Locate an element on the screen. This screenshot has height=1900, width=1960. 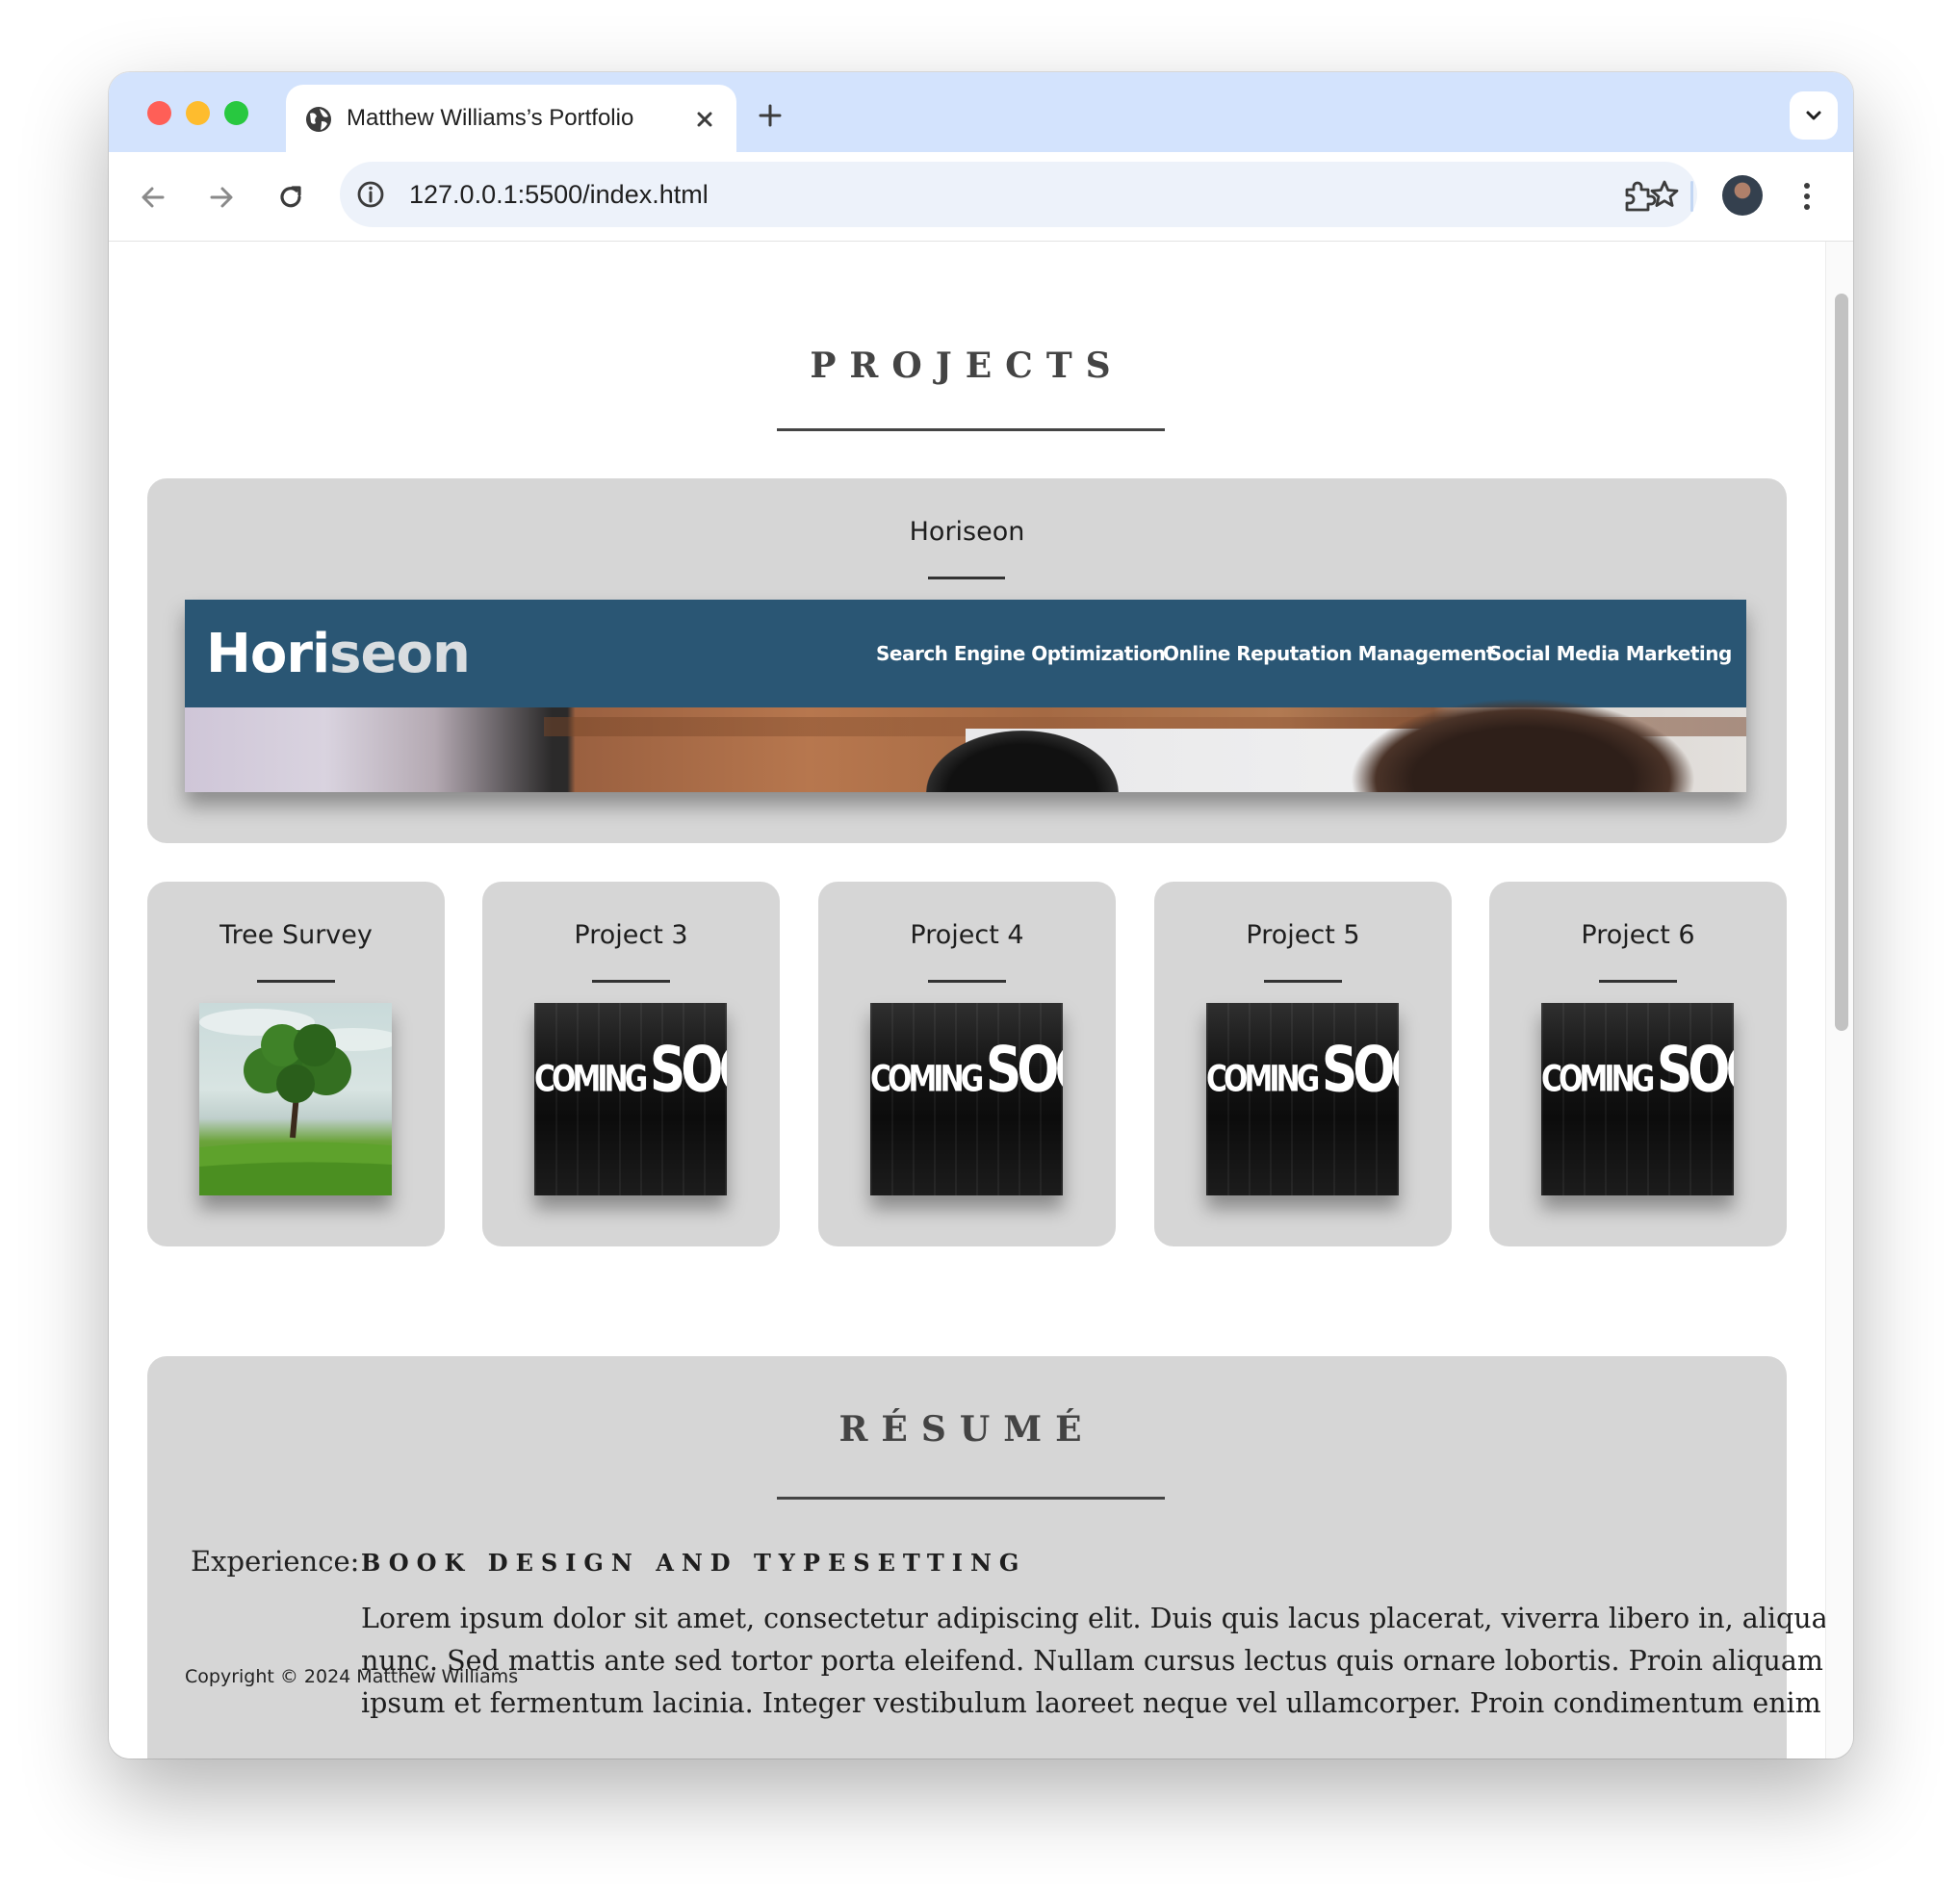
footer-copyright: Copyright © 2024 Matthew Williams is located at coordinates (352, 1676).